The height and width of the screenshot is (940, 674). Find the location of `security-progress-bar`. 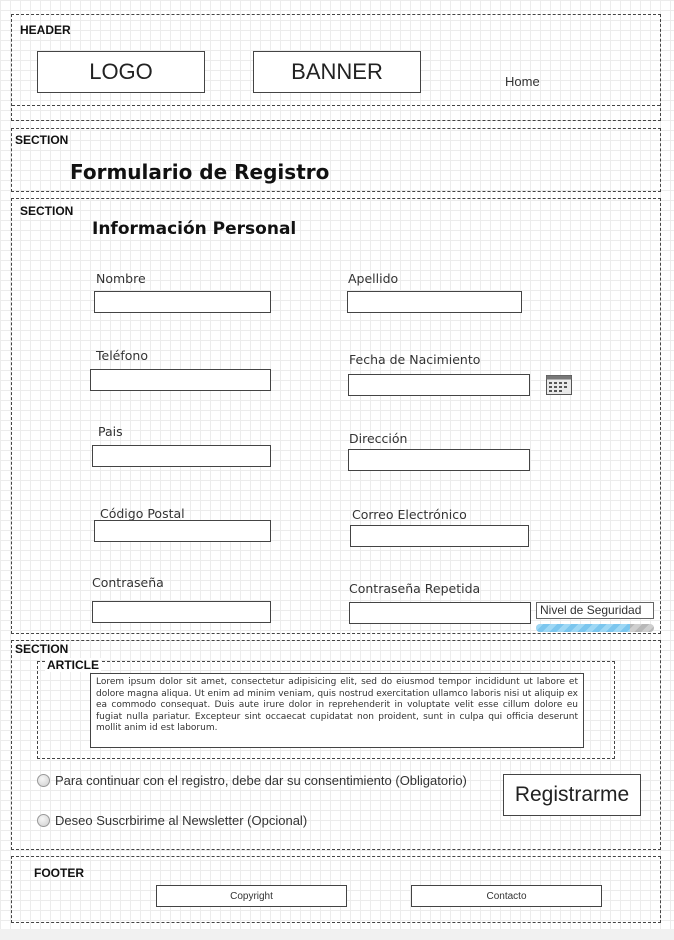

security-progress-bar is located at coordinates (595, 628).